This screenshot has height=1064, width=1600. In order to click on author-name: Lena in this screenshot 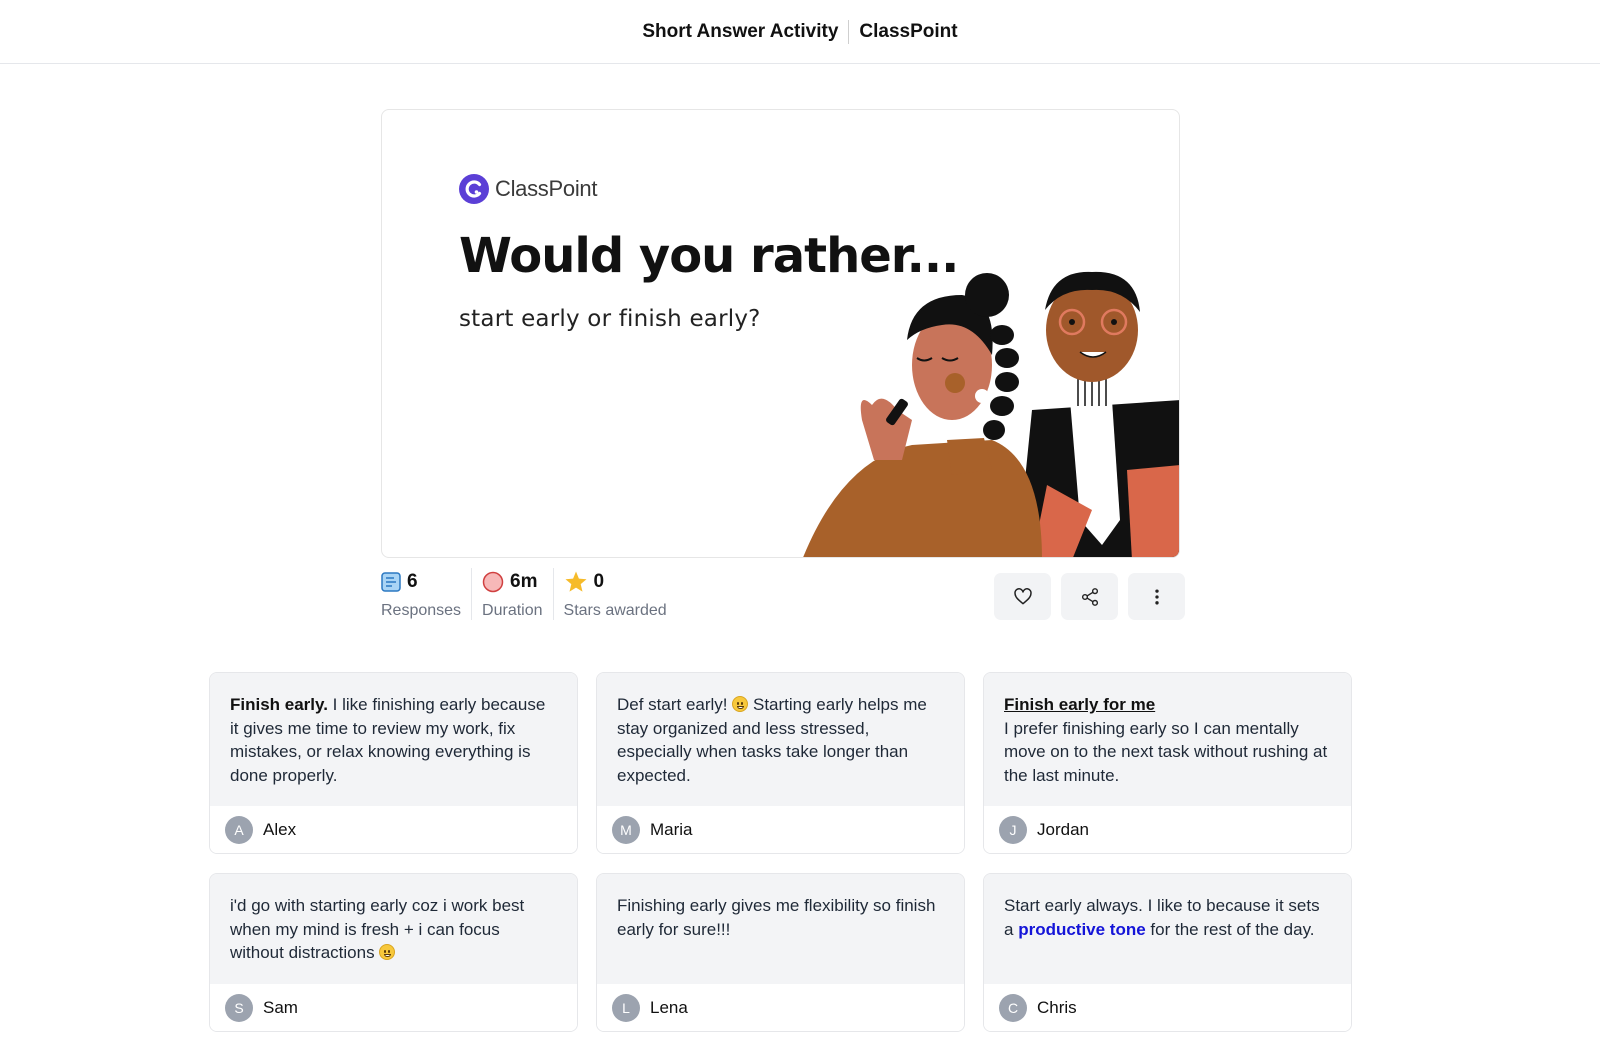, I will do `click(669, 1007)`.